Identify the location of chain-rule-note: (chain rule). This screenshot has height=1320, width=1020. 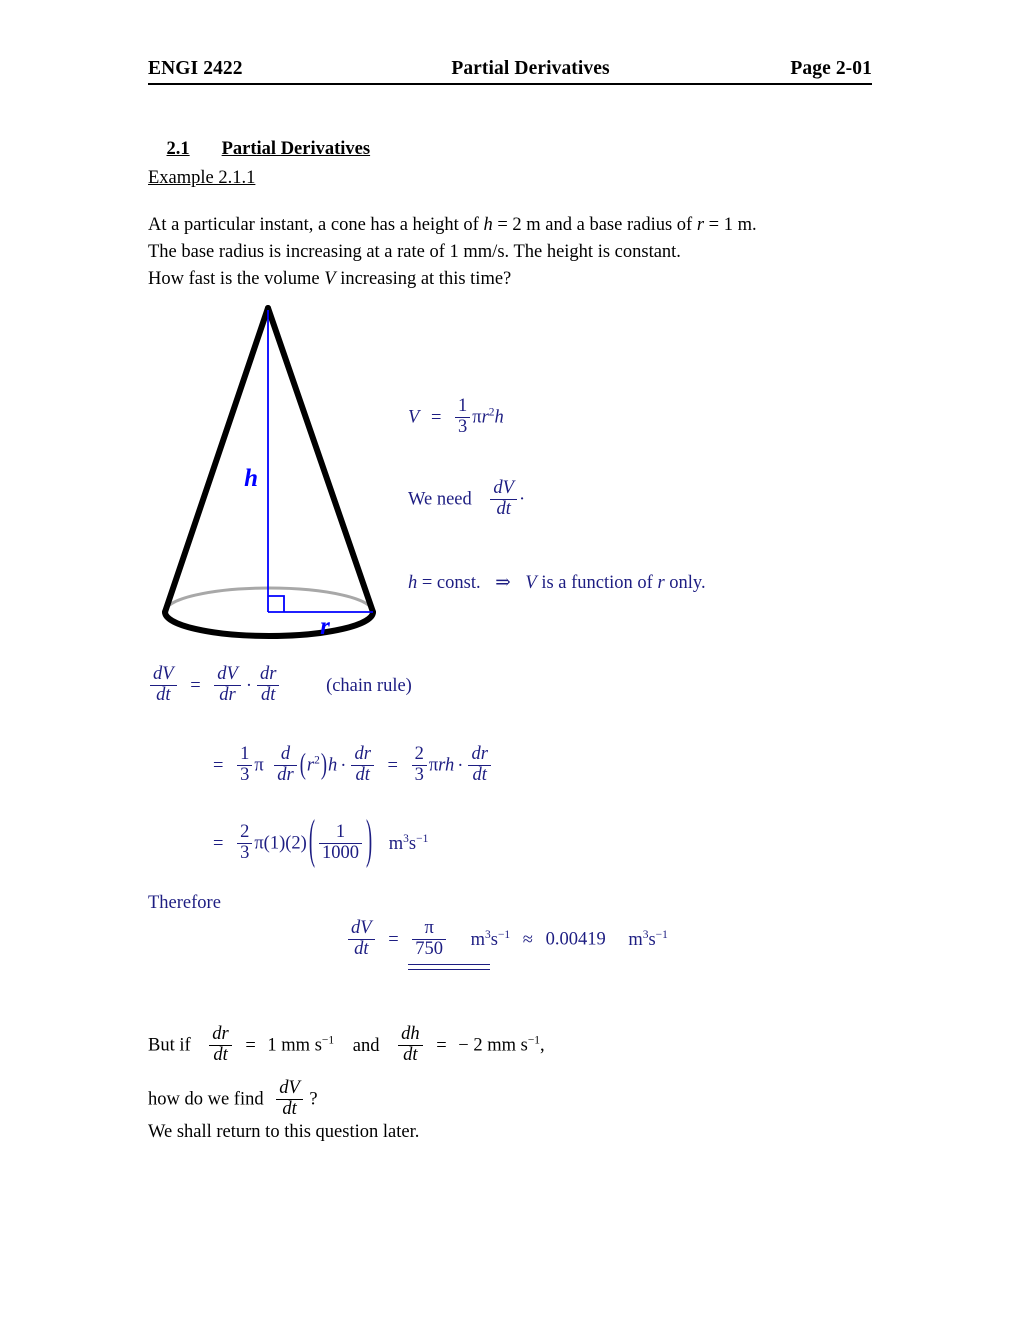
(369, 685).